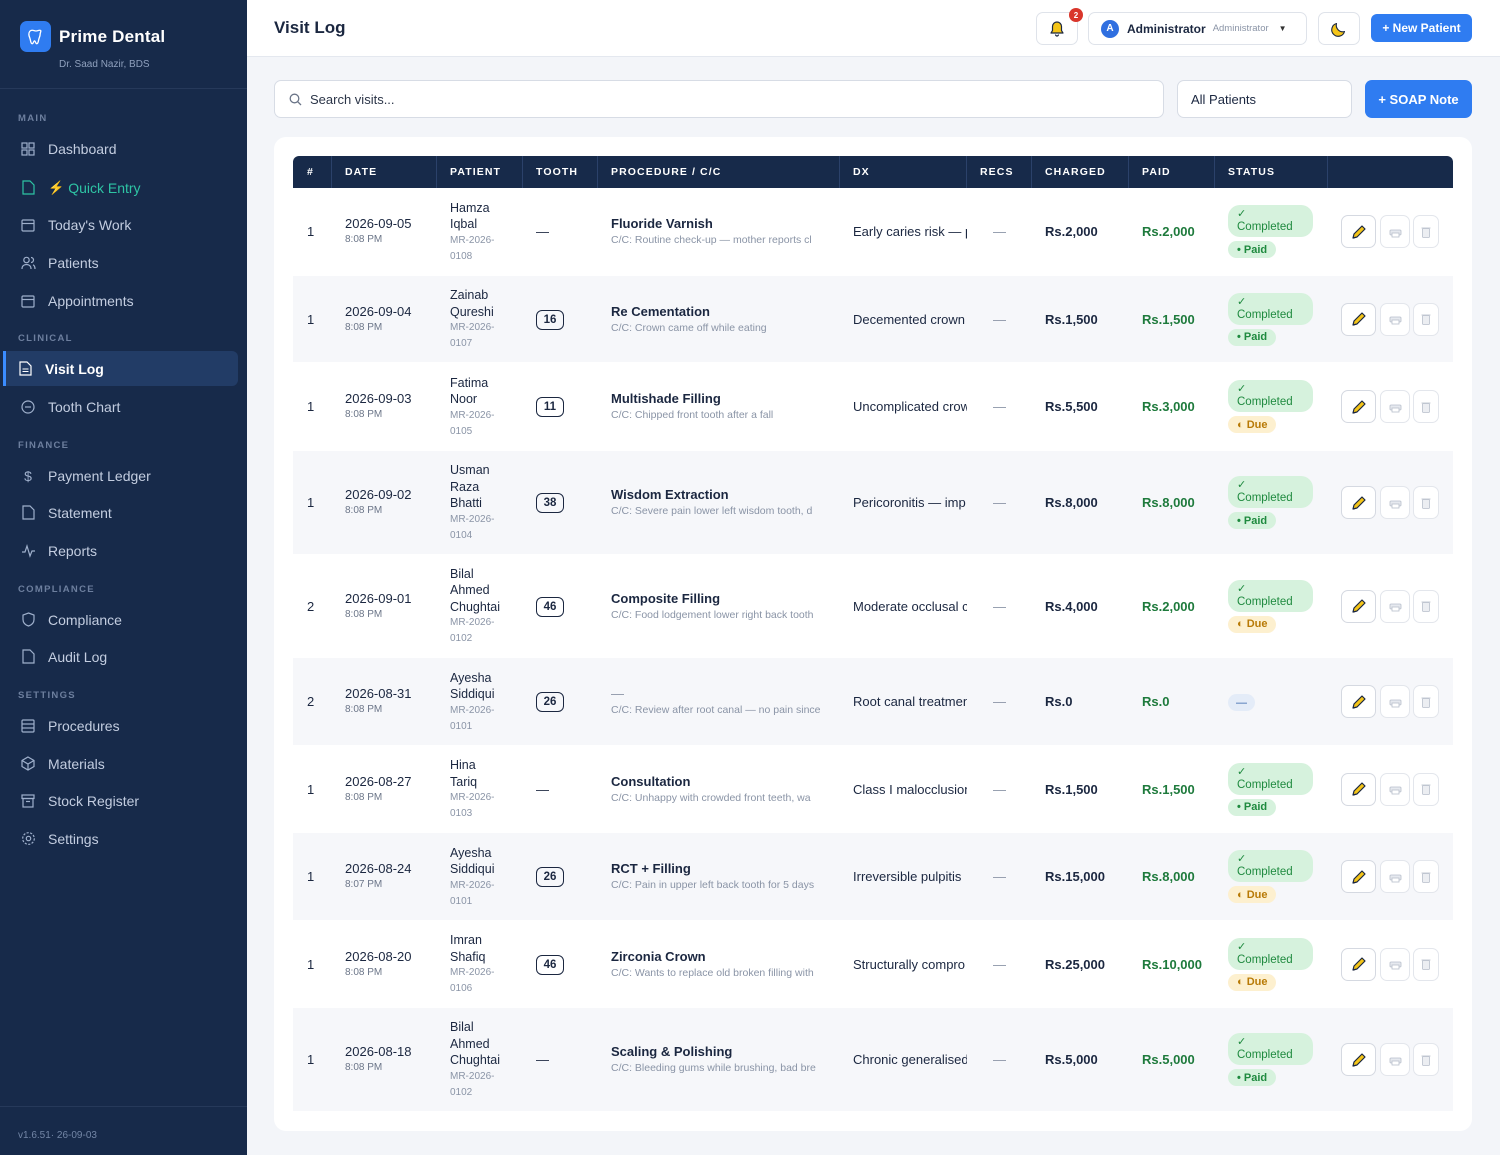  What do you see at coordinates (122, 763) in the screenshot?
I see `sidebar-item-materials: Materials` at bounding box center [122, 763].